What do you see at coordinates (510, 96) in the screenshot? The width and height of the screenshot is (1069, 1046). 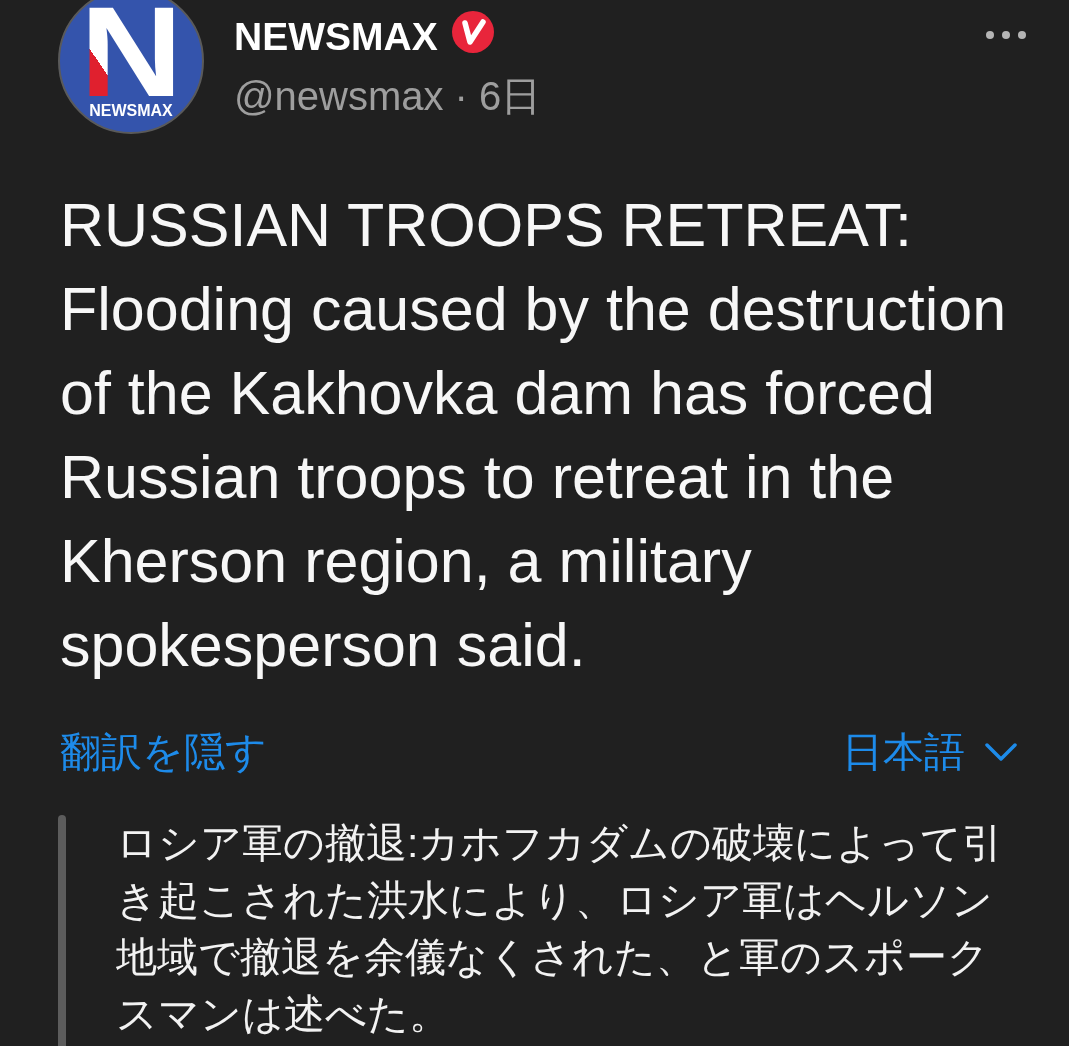 I see `post-time: 6日` at bounding box center [510, 96].